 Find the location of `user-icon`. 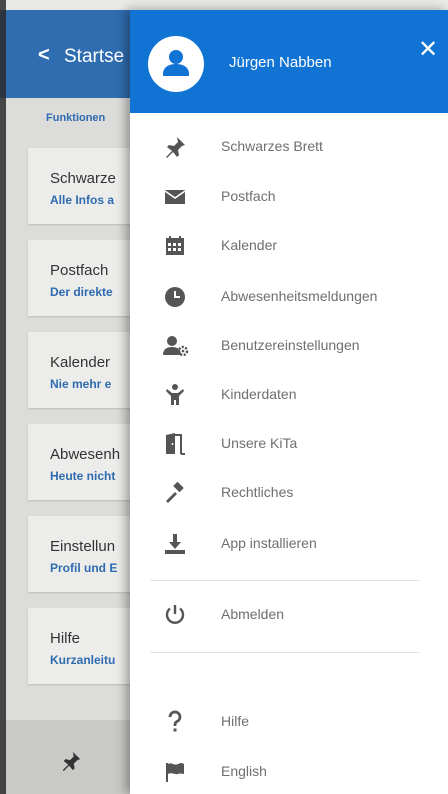

user-icon is located at coordinates (176, 63).